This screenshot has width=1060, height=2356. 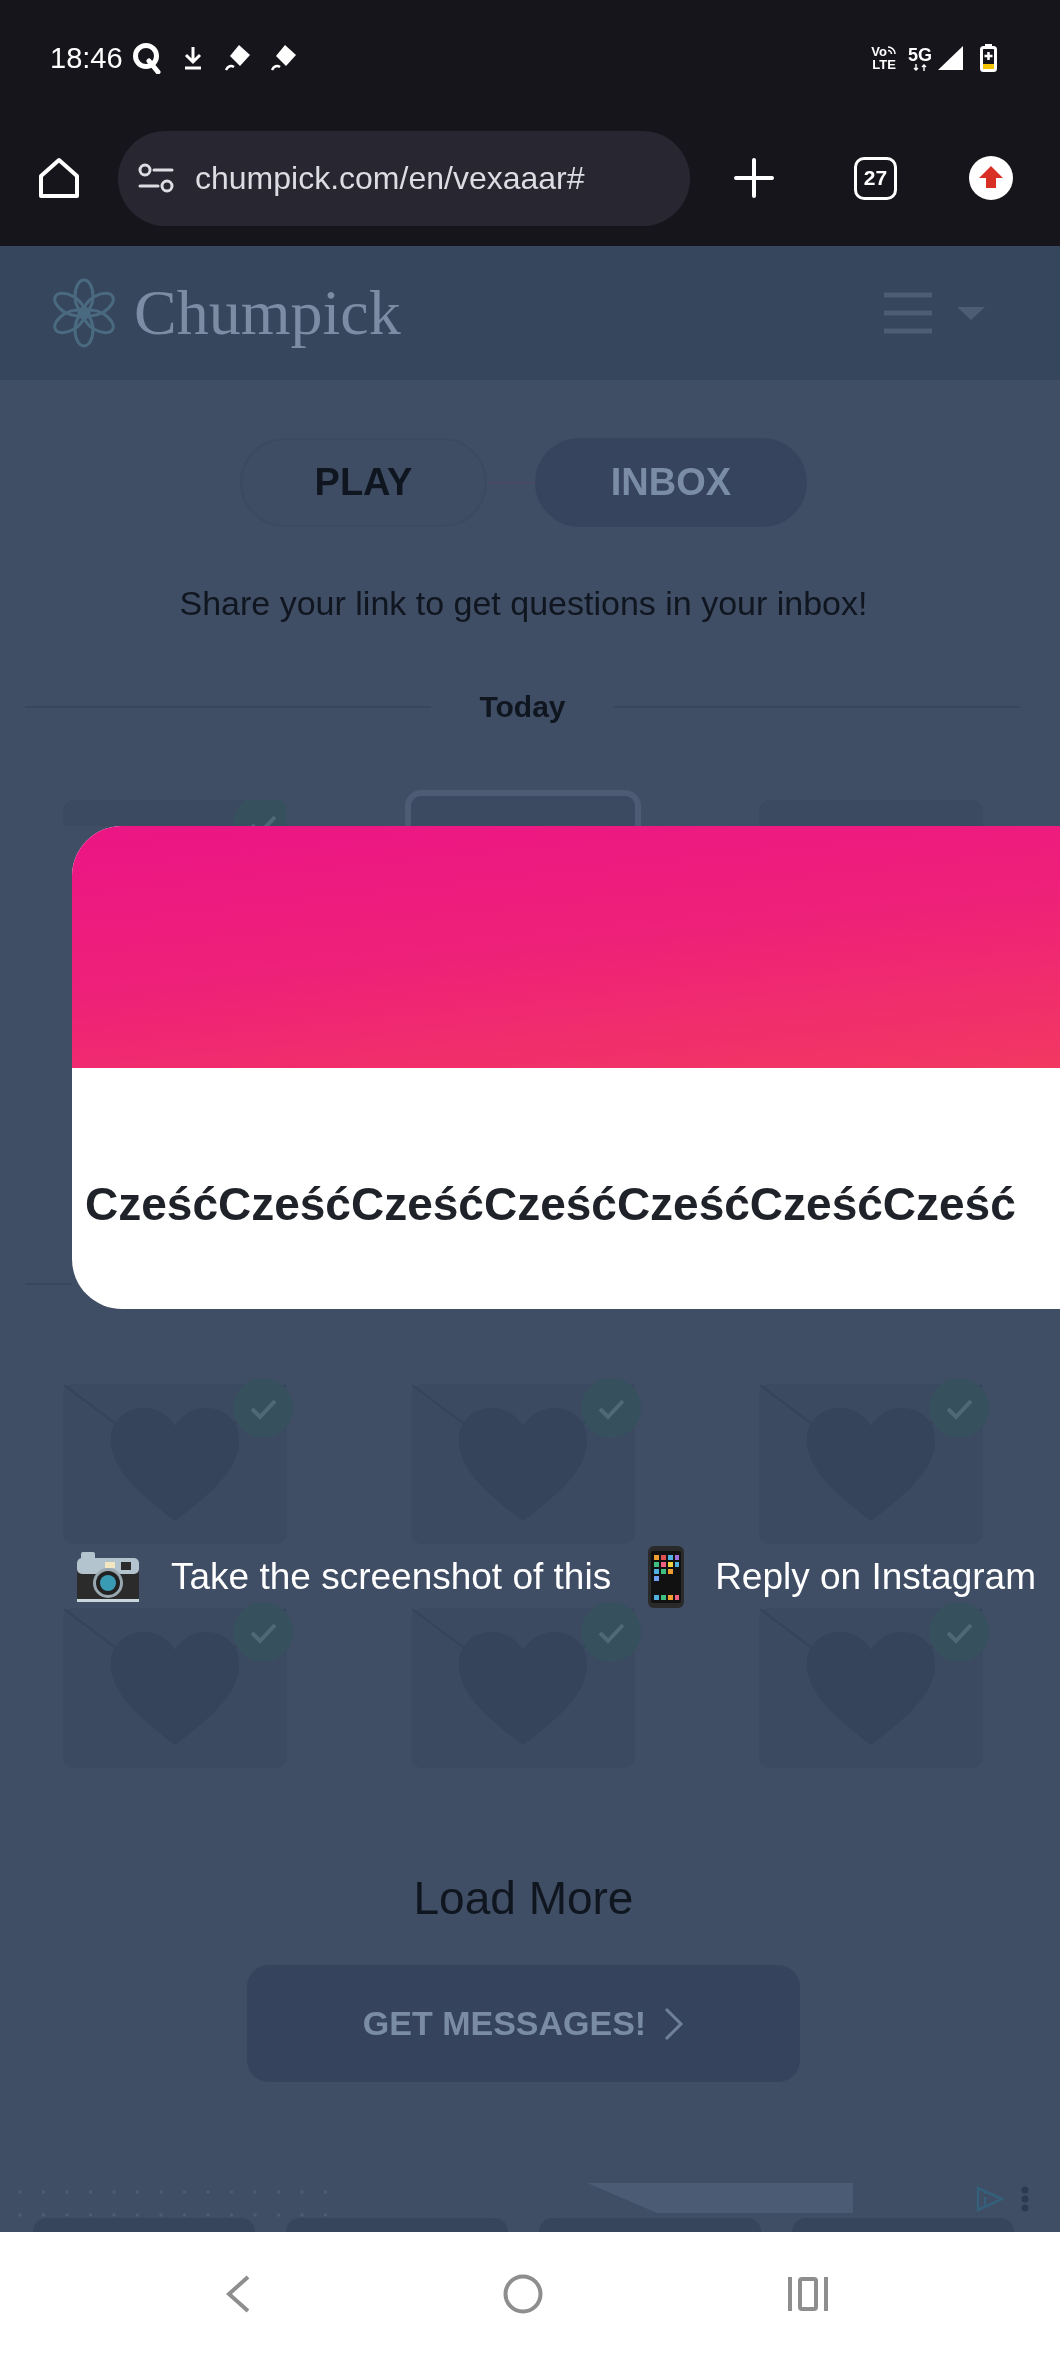 I want to click on tab-switcher-button: 27, so click(x=875, y=178).